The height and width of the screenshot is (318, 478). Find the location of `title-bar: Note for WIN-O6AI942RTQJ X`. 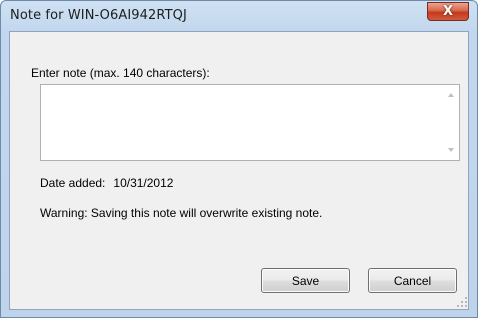

title-bar: Note for WIN-O6AI942RTQJ X is located at coordinates (239, 16).